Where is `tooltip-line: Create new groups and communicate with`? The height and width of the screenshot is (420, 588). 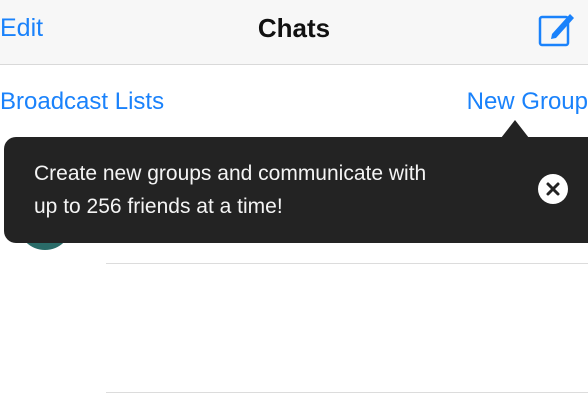 tooltip-line: Create new groups and communicate with is located at coordinates (230, 173).